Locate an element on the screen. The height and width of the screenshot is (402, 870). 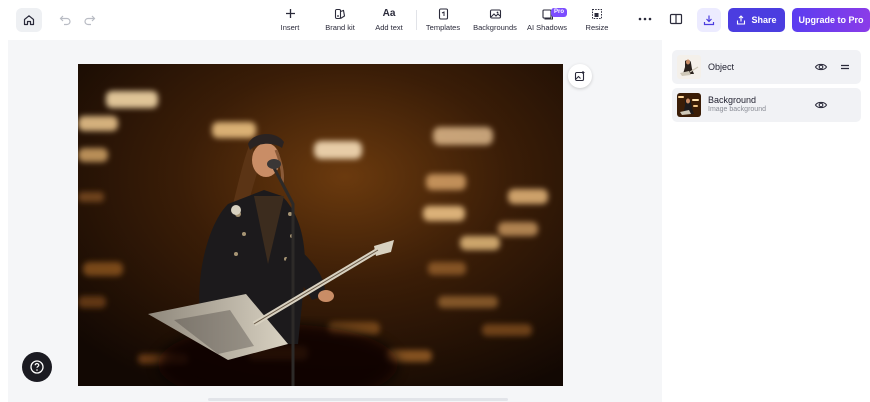
help-button is located at coordinates (37, 367).